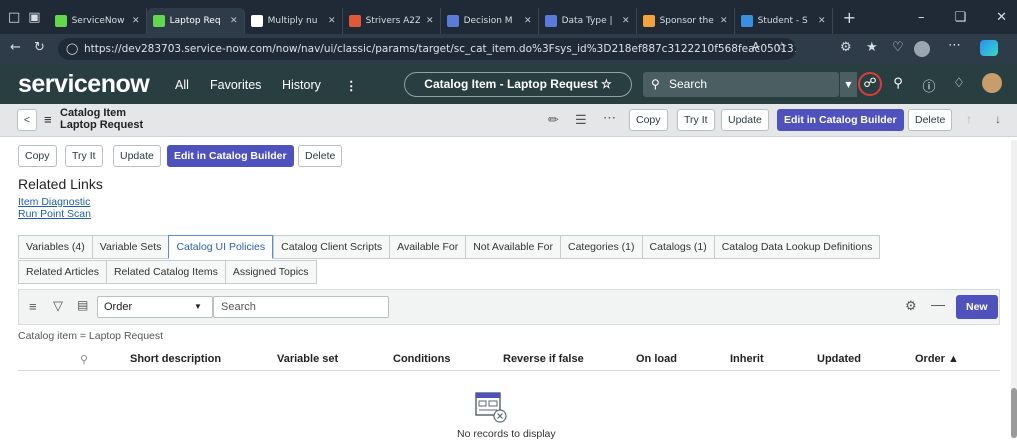  What do you see at coordinates (331, 247) in the screenshot?
I see `related-tab: Catalog Client Scripts` at bounding box center [331, 247].